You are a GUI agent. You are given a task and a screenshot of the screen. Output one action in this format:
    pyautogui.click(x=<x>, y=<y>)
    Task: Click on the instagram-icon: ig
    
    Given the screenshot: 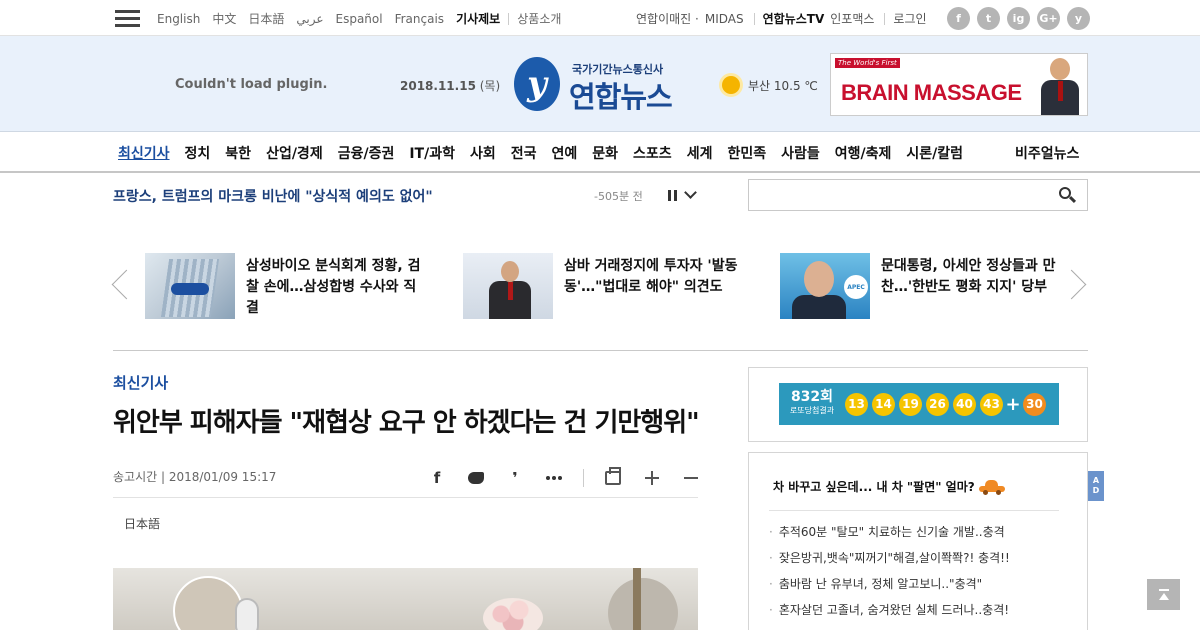 What is the action you would take?
    pyautogui.click(x=1018, y=18)
    